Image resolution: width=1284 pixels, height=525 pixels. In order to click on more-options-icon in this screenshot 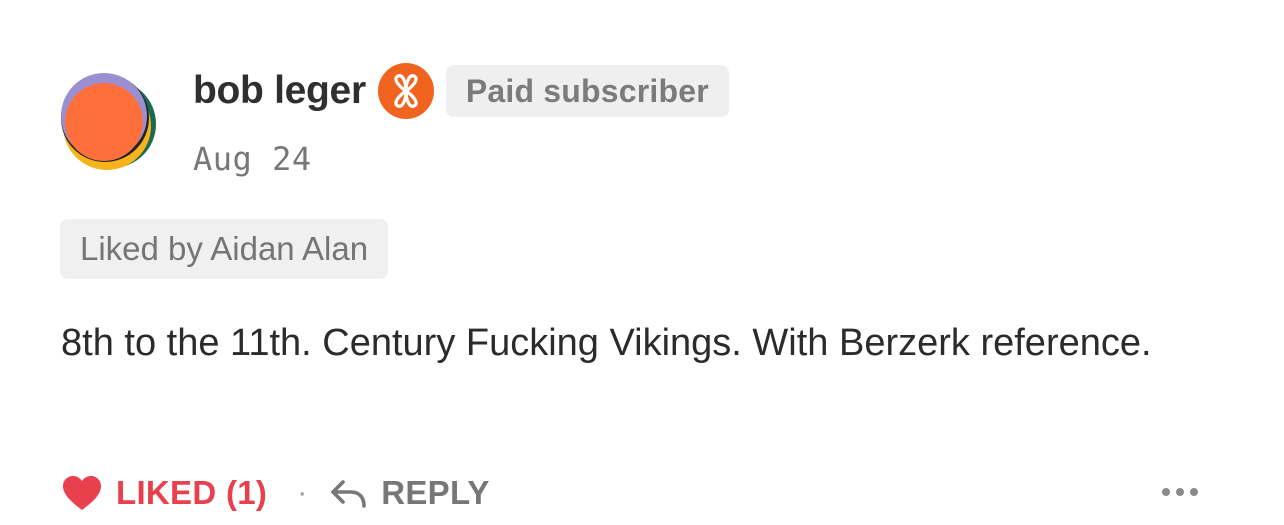, I will do `click(1180, 492)`.